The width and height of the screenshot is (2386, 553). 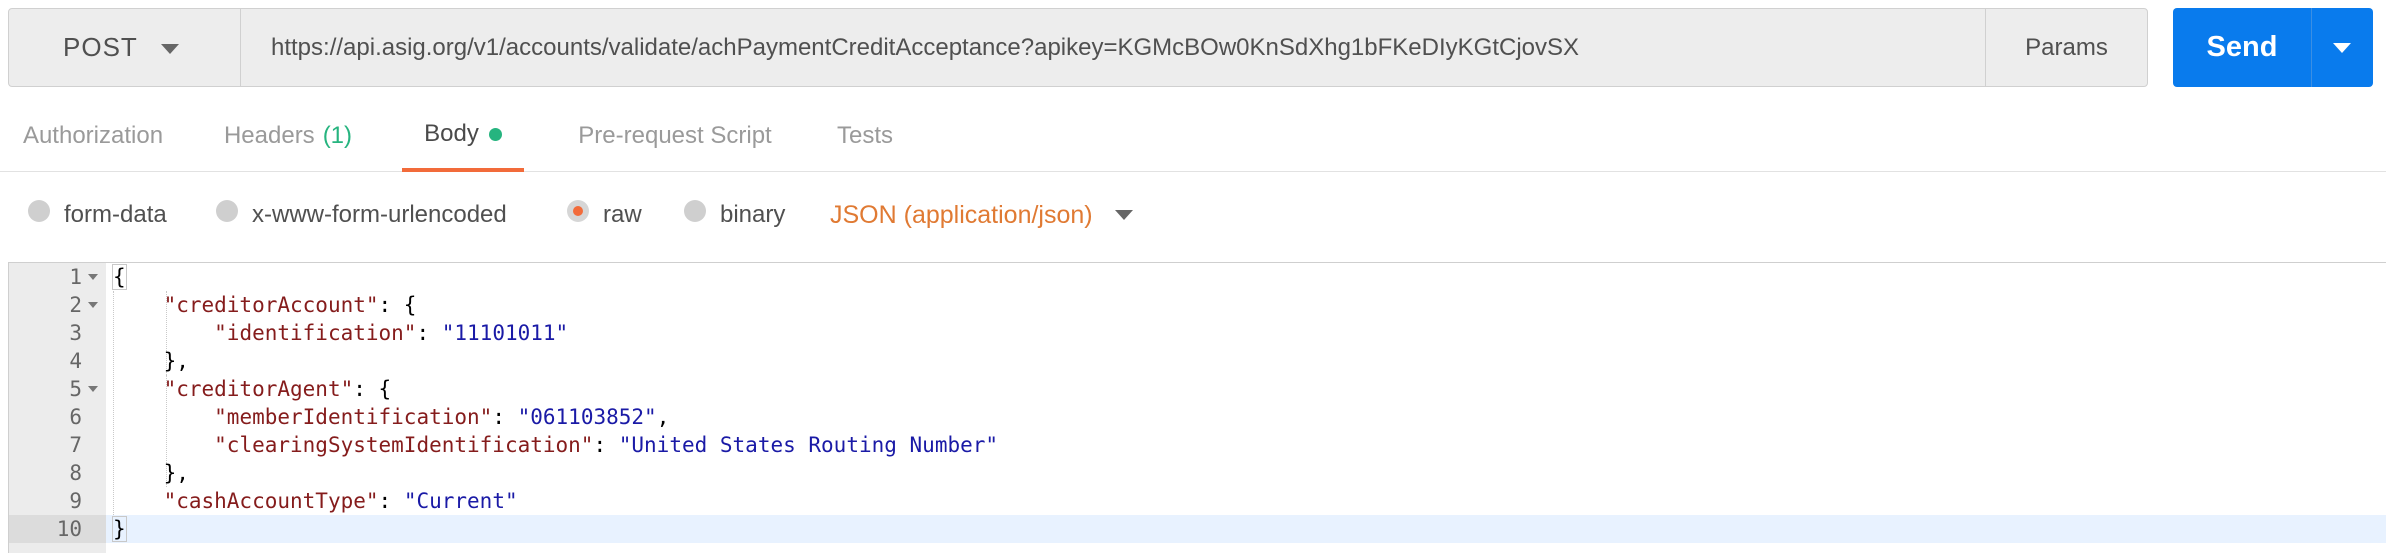 I want to click on tab-tests: Tests, so click(x=865, y=136).